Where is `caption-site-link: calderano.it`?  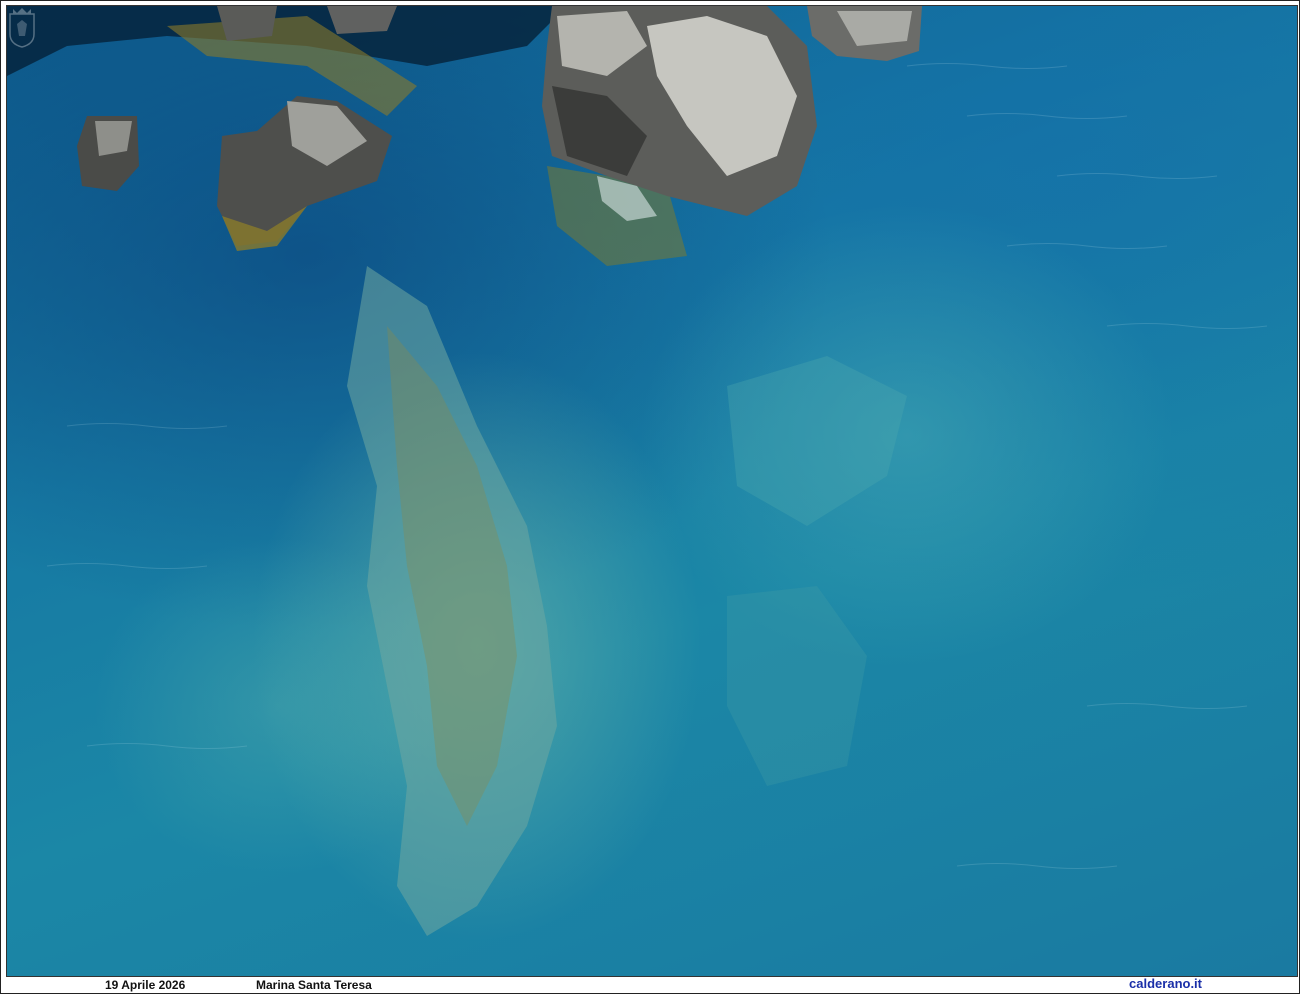 caption-site-link: calderano.it is located at coordinates (1165, 984).